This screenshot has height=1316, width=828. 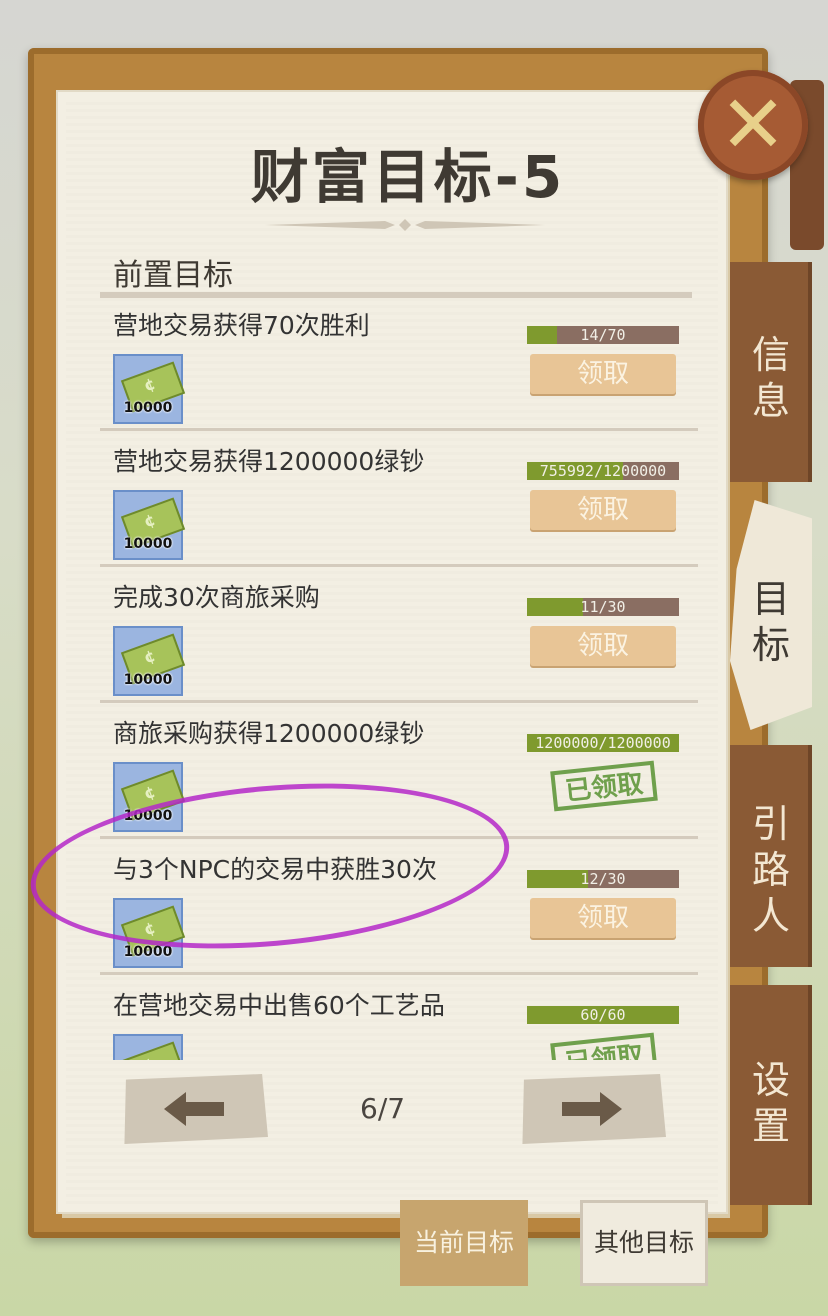 What do you see at coordinates (383, 1108) in the screenshot?
I see `page-indicator: 6/7` at bounding box center [383, 1108].